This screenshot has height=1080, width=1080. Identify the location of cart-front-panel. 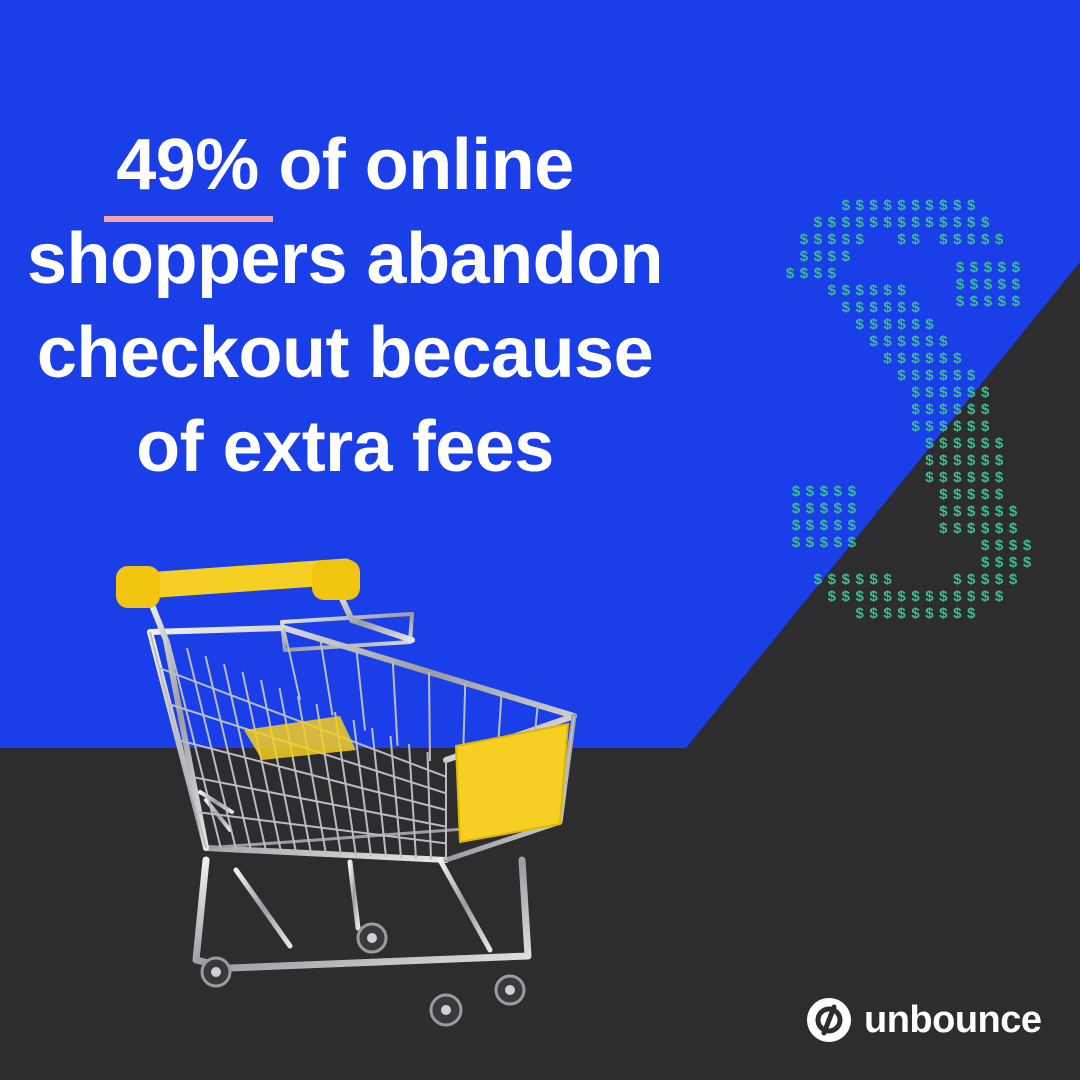
(512, 783).